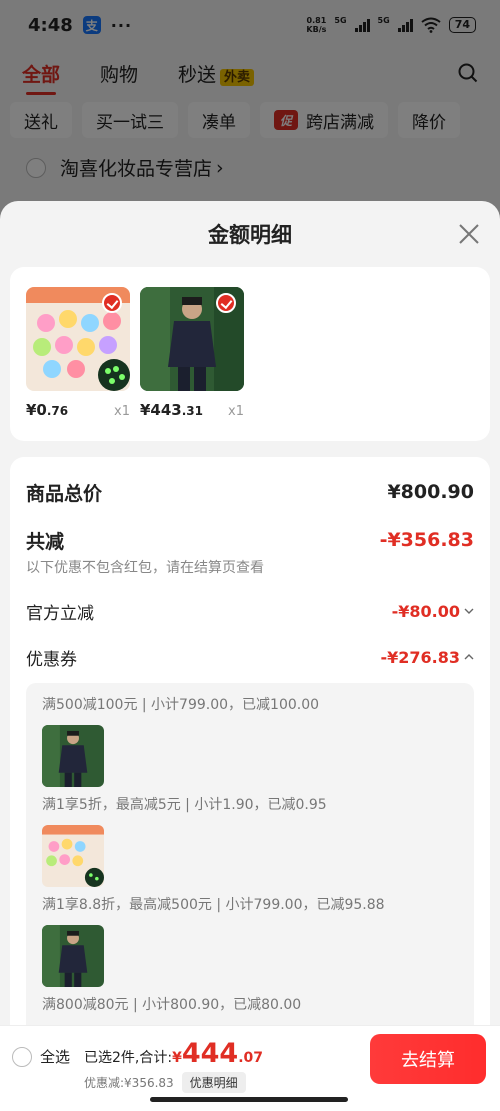  Describe the element at coordinates (213, 905) in the screenshot. I see `coupon-line: 满1享8.8折，最高减500元 | 小计799.00，已减95.88` at that location.